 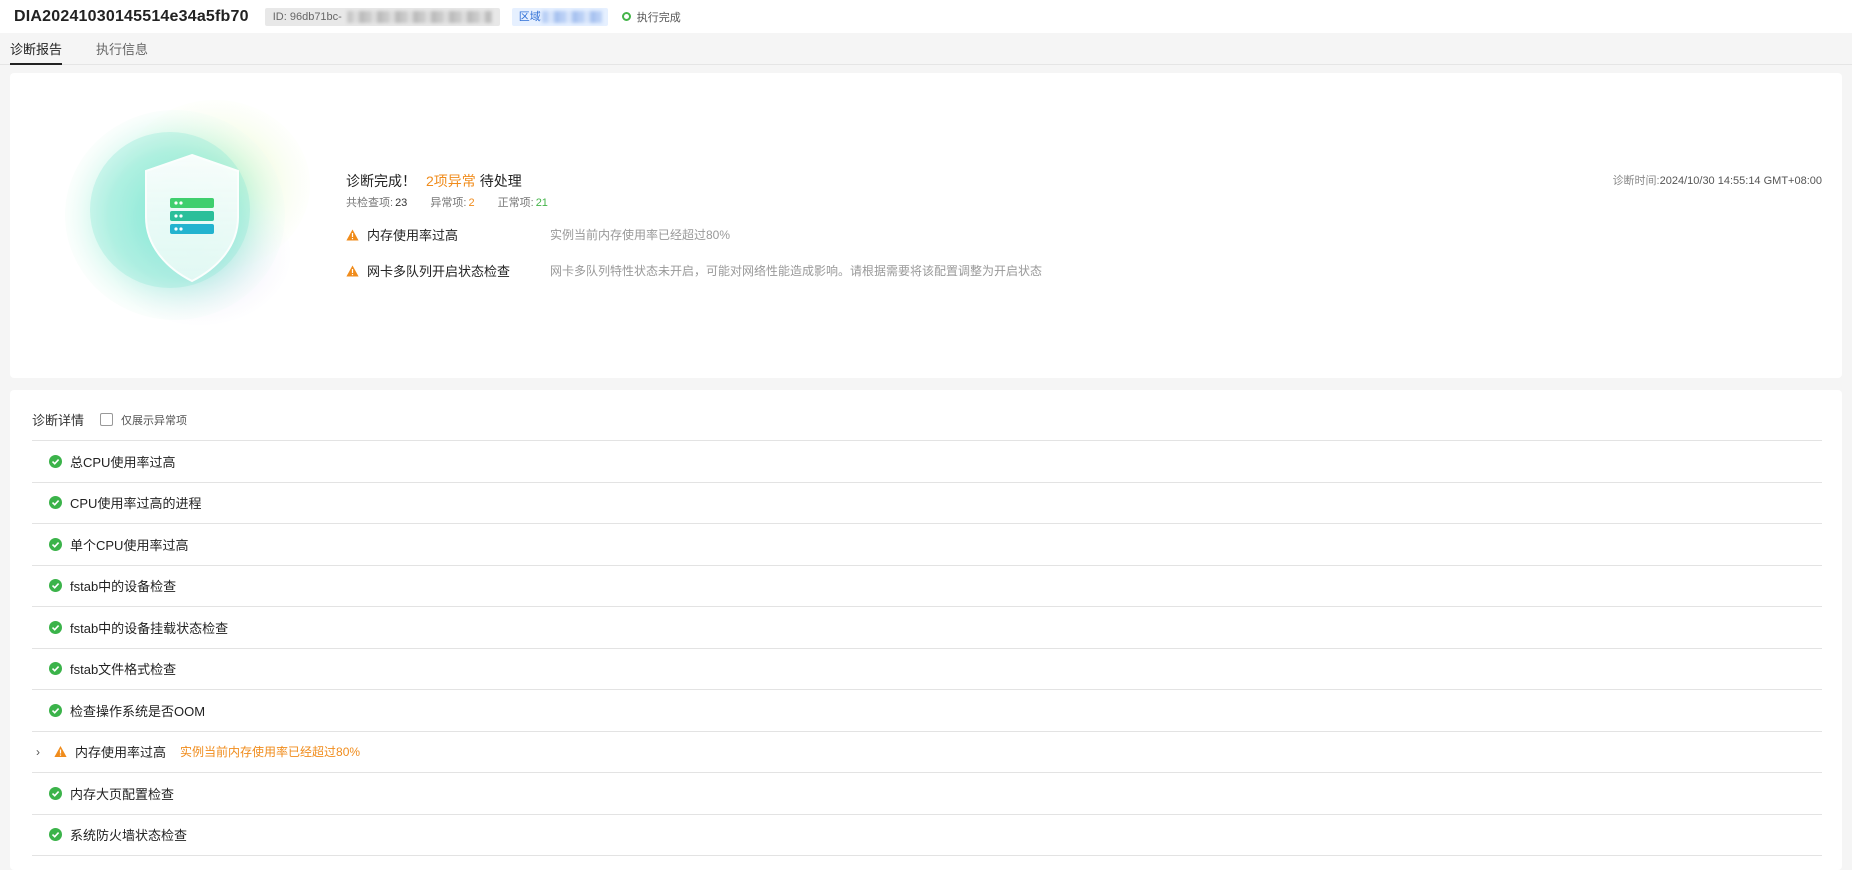 What do you see at coordinates (559, 16) in the screenshot?
I see `region-tag: 区域` at bounding box center [559, 16].